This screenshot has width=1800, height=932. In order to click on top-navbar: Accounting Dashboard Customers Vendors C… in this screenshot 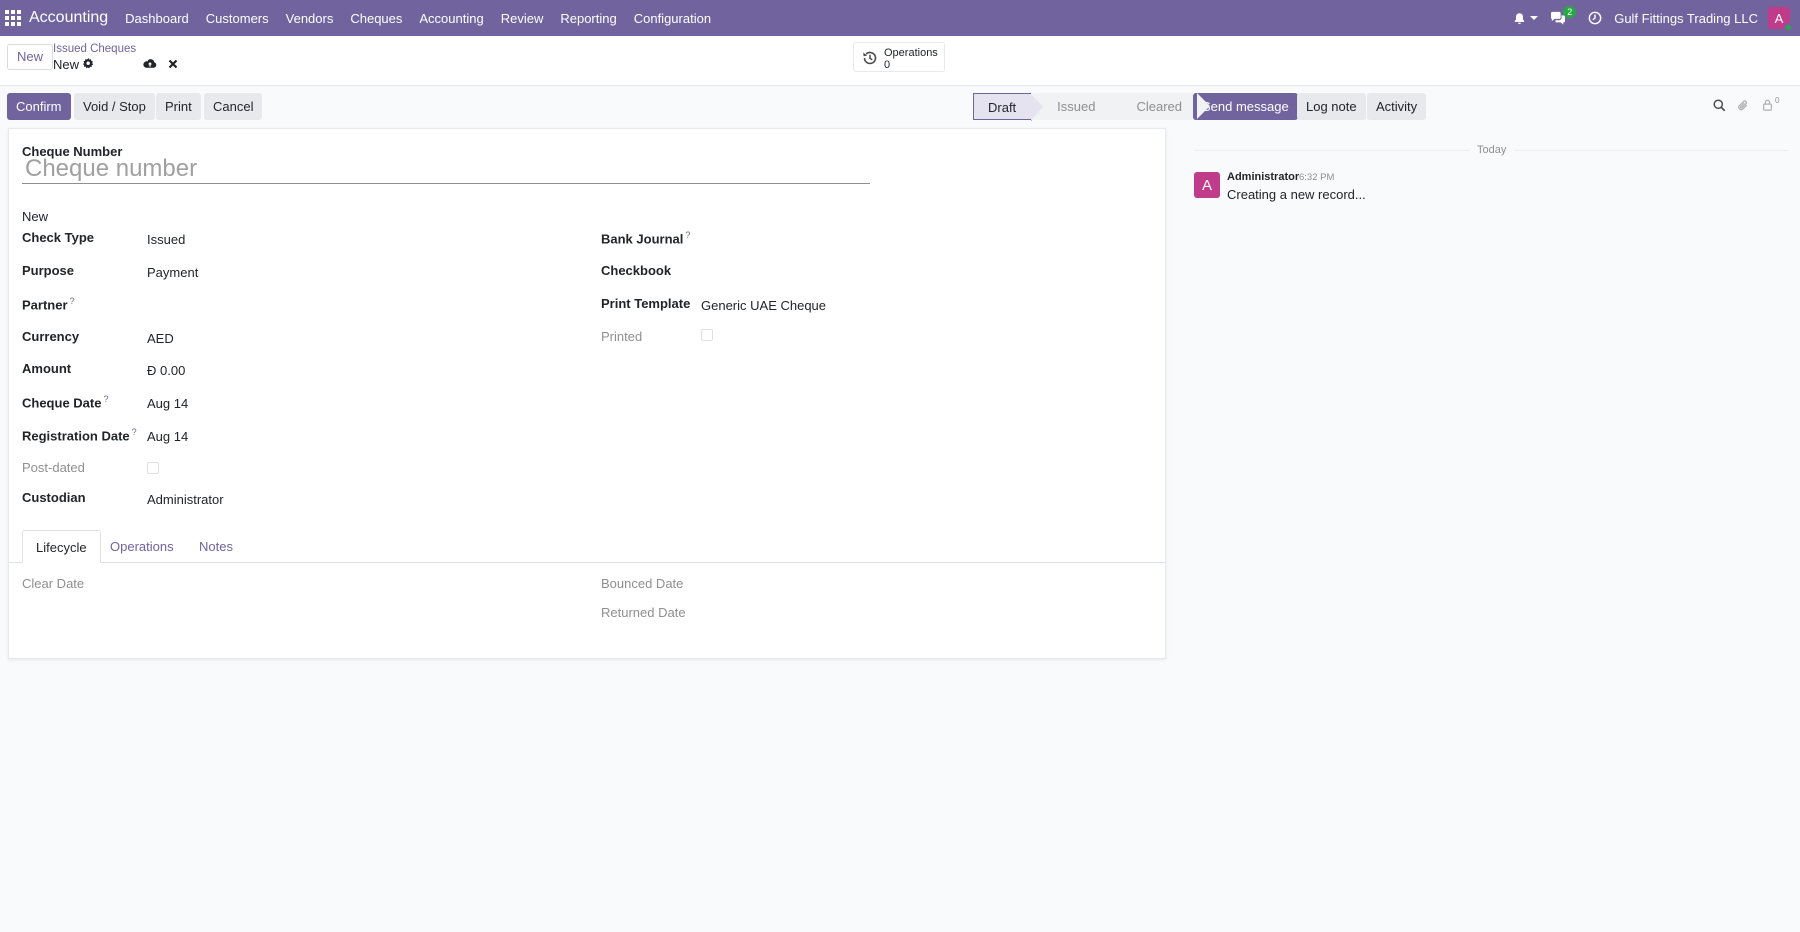, I will do `click(900, 18)`.